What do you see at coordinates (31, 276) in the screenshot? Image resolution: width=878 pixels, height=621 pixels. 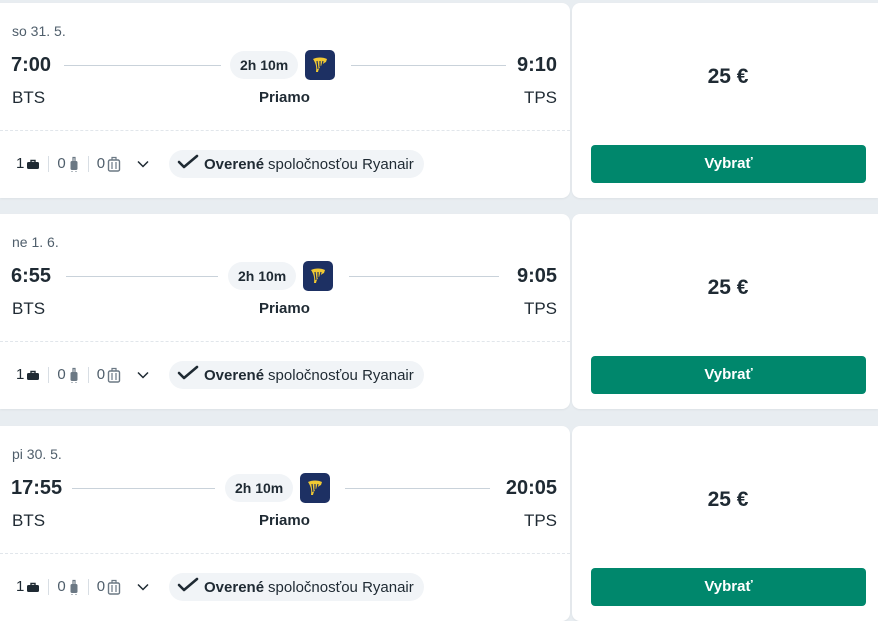 I see `departure-time: 6:55` at bounding box center [31, 276].